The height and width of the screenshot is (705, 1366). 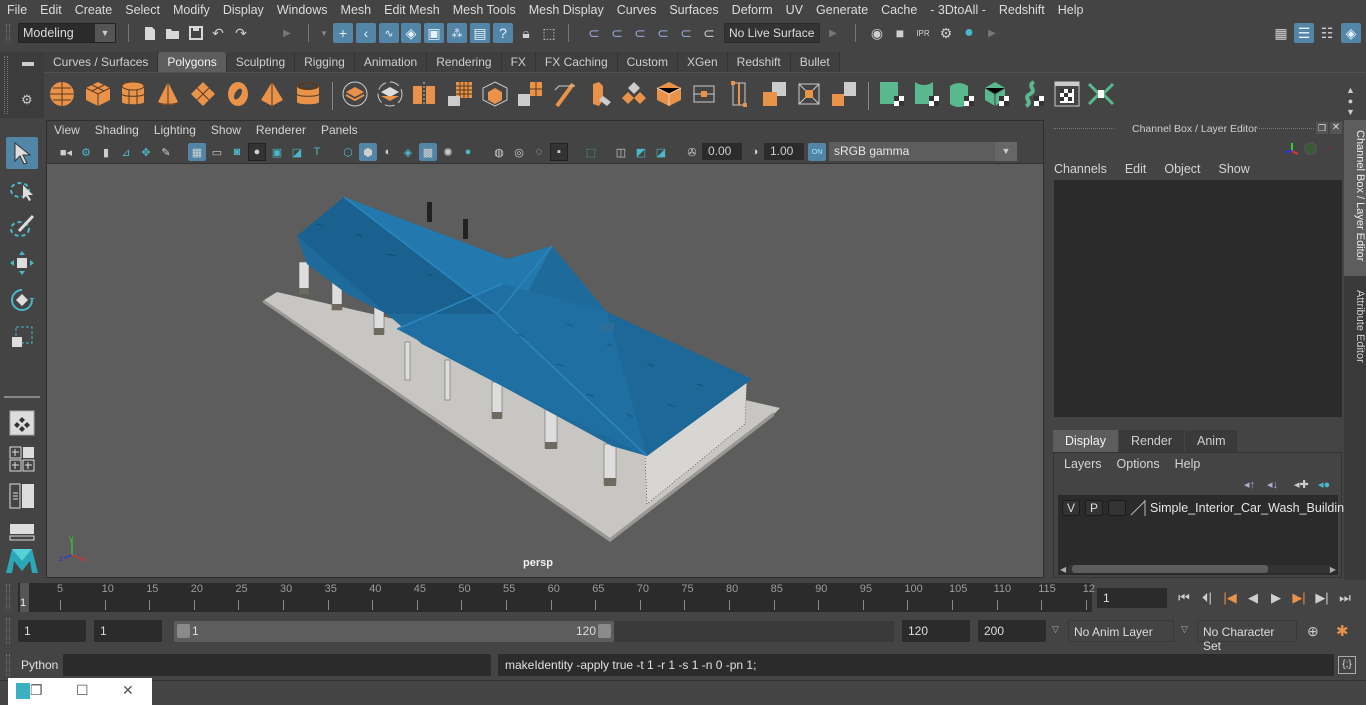 I want to click on channel-box-titlebar: Channel Box / Layer Editor ❐ ✕, so click(x=1194, y=129).